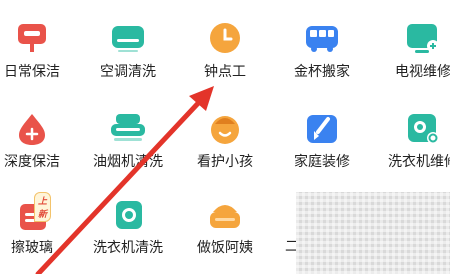  What do you see at coordinates (322, 57) in the screenshot?
I see `service-moving: 金杯搬家` at bounding box center [322, 57].